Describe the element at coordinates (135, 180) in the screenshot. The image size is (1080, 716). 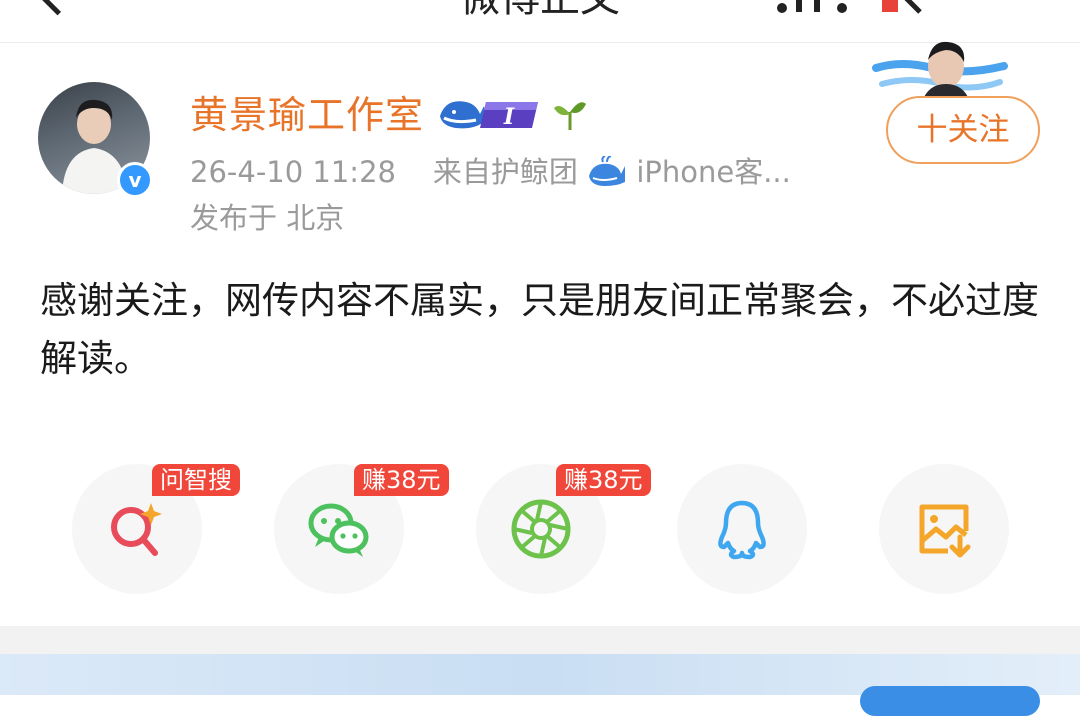
I see `verified-badge-icon: v` at that location.